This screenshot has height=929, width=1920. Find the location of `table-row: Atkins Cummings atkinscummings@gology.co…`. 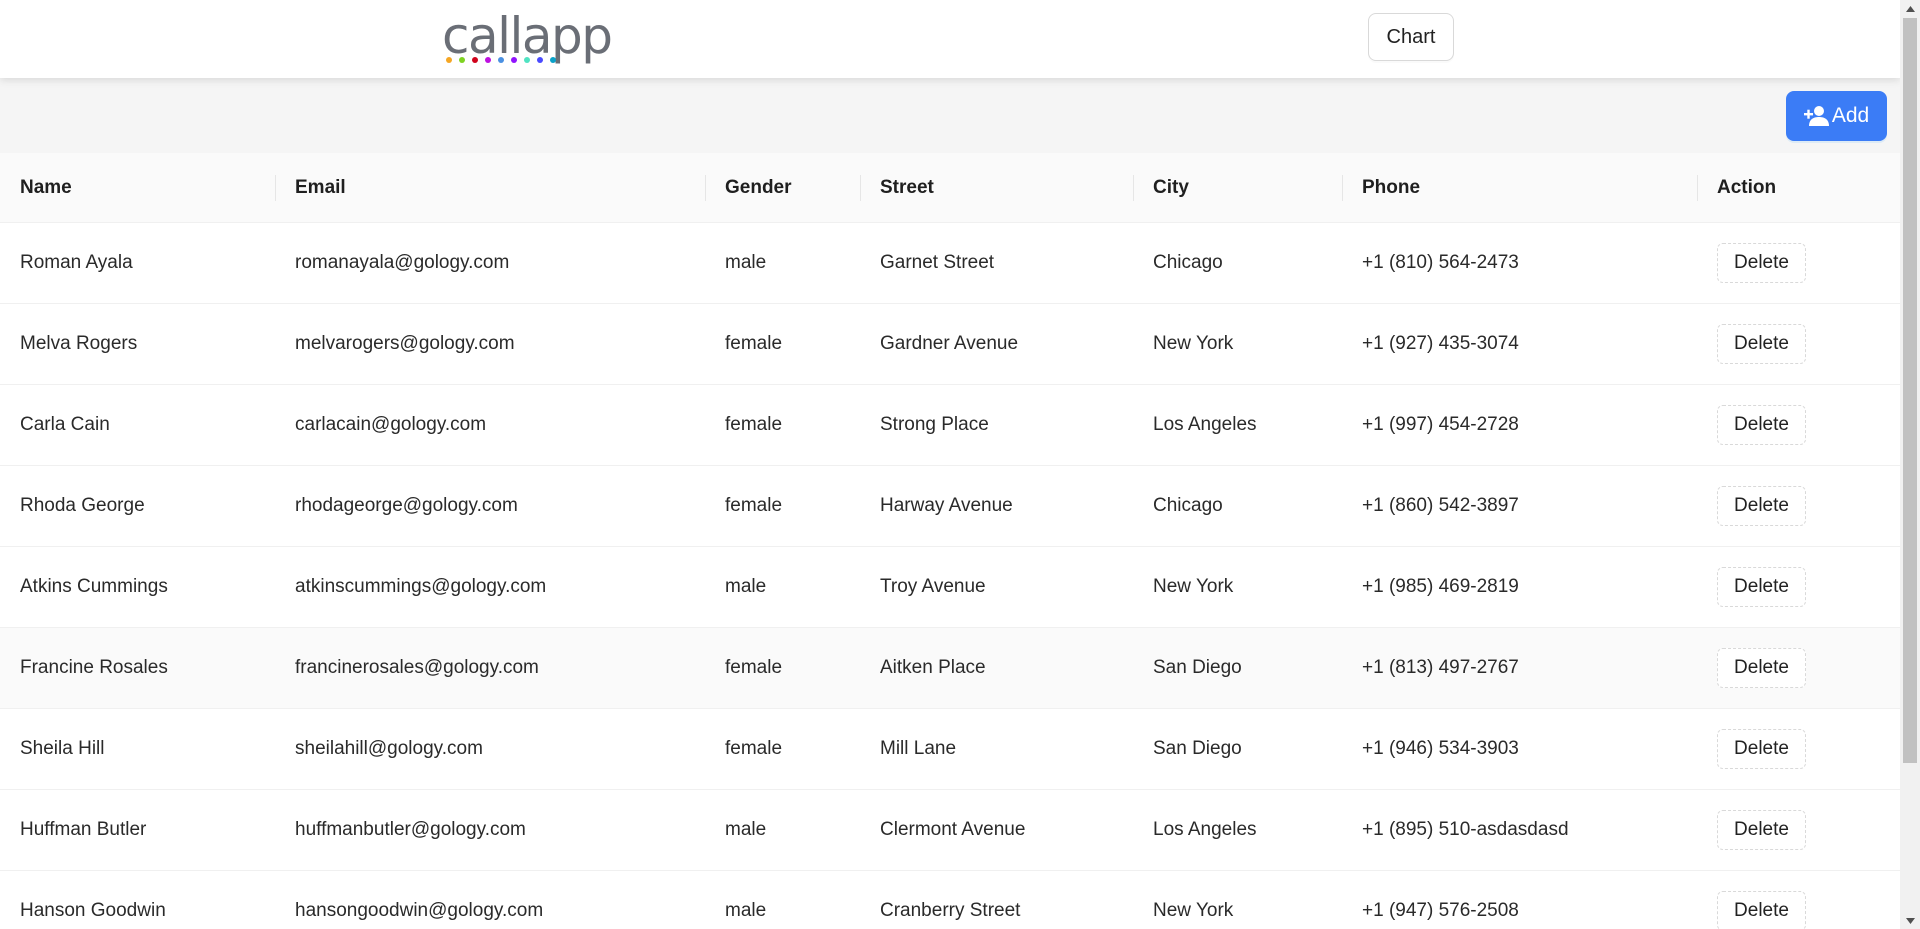

table-row: Atkins Cummings atkinscummings@gology.co… is located at coordinates (950, 587).